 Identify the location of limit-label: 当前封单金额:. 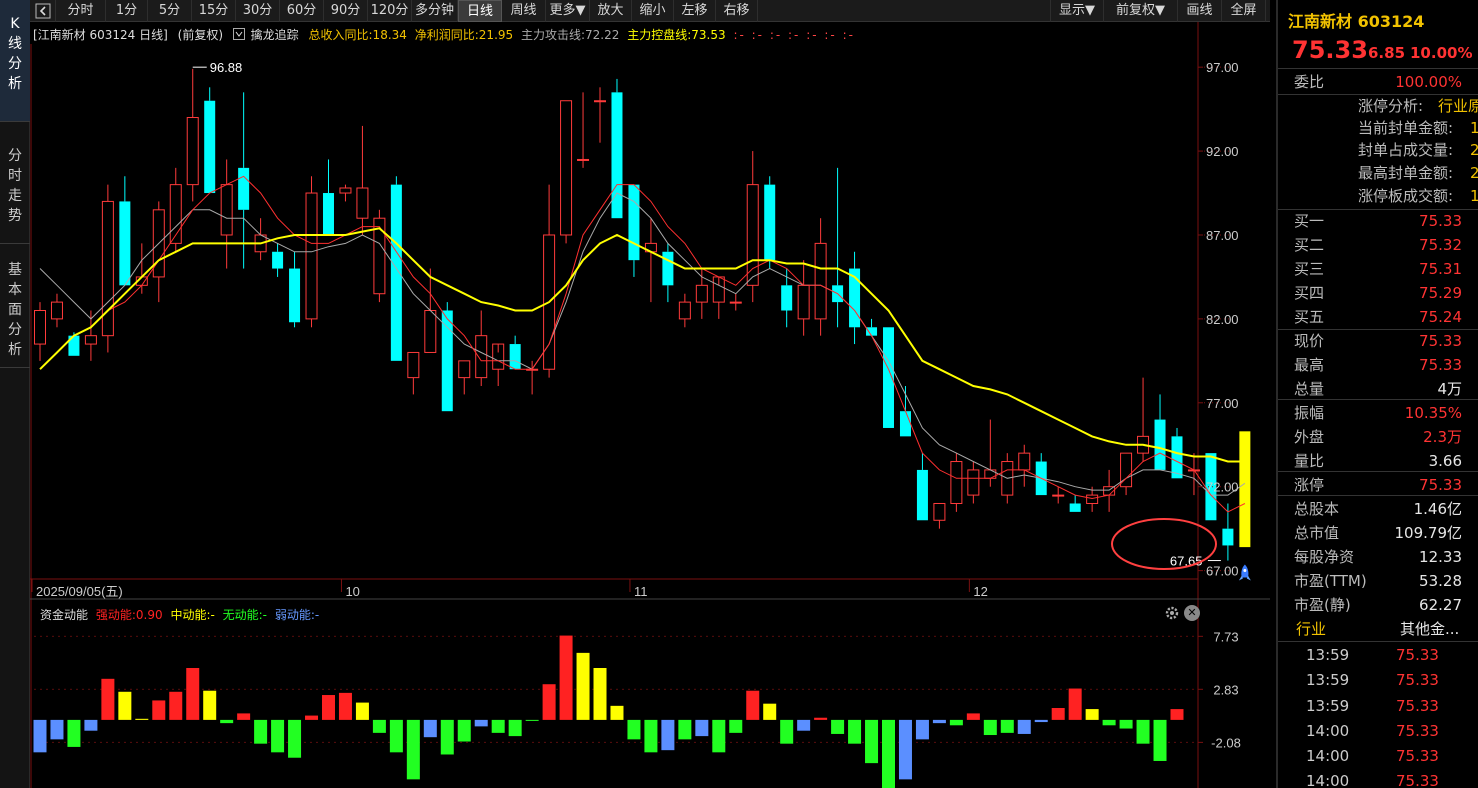
(1406, 128).